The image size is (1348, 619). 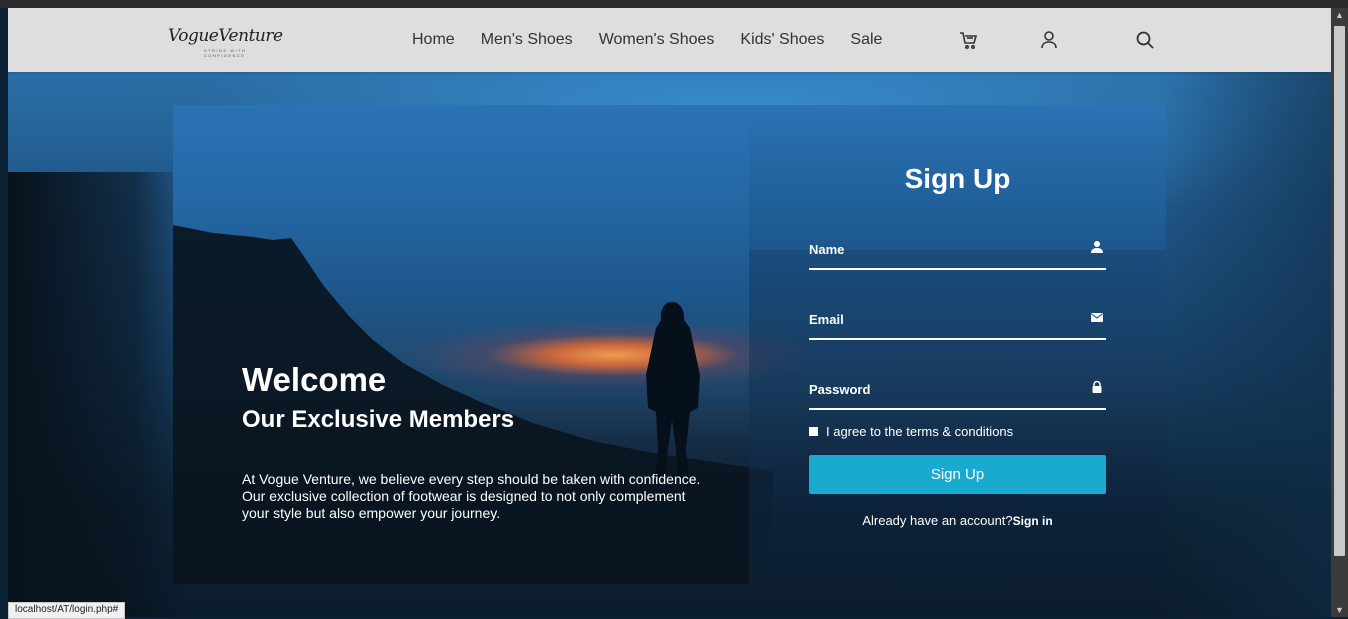 I want to click on scroll-down-arrow-icon: ▼, so click(x=1339, y=610).